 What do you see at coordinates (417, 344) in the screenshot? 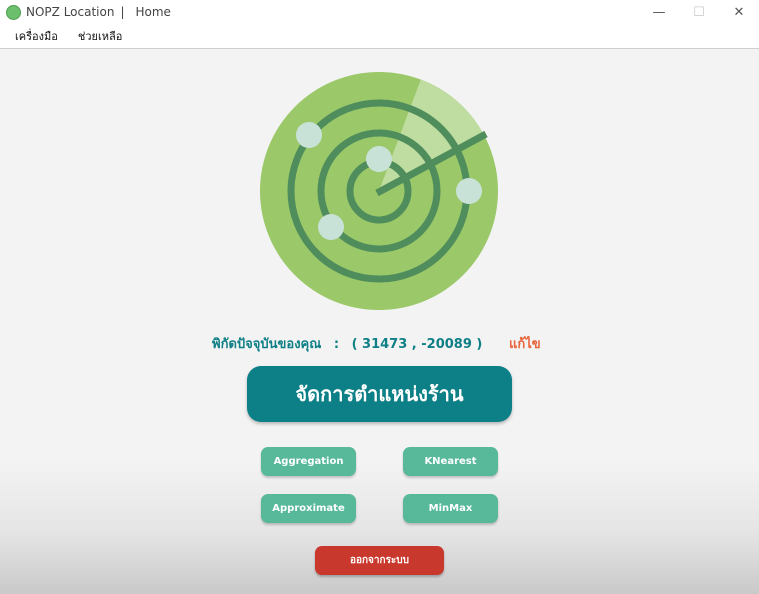
I see `location-value: ( 31473 , -20089 )` at bounding box center [417, 344].